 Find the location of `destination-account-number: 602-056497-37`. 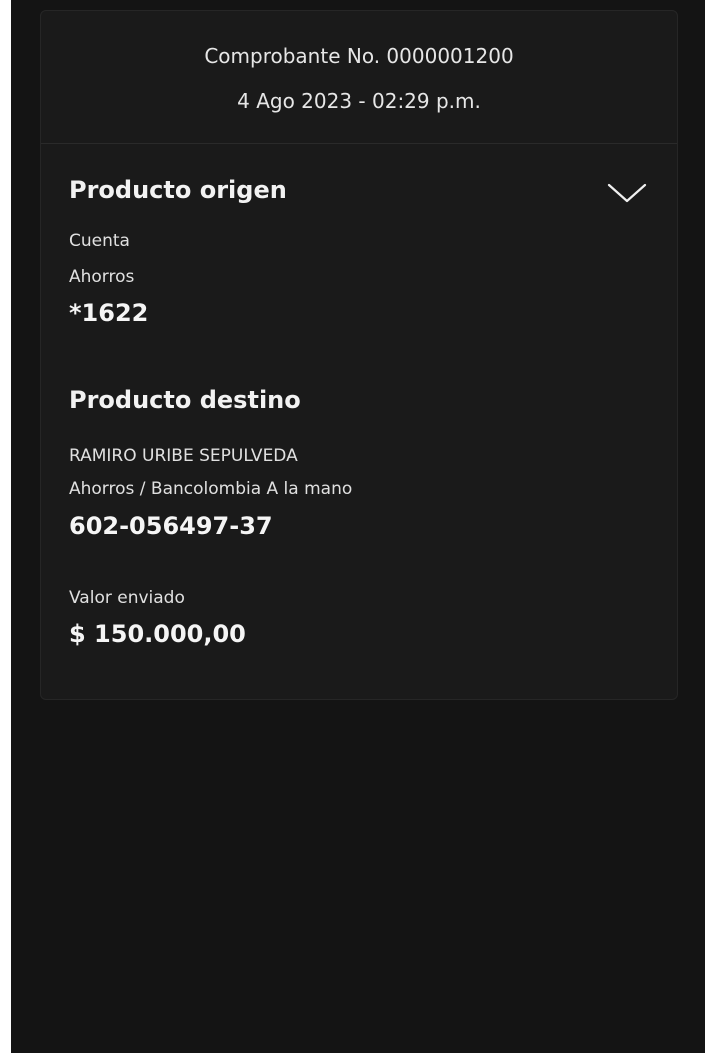

destination-account-number: 602-056497-37 is located at coordinates (171, 526).